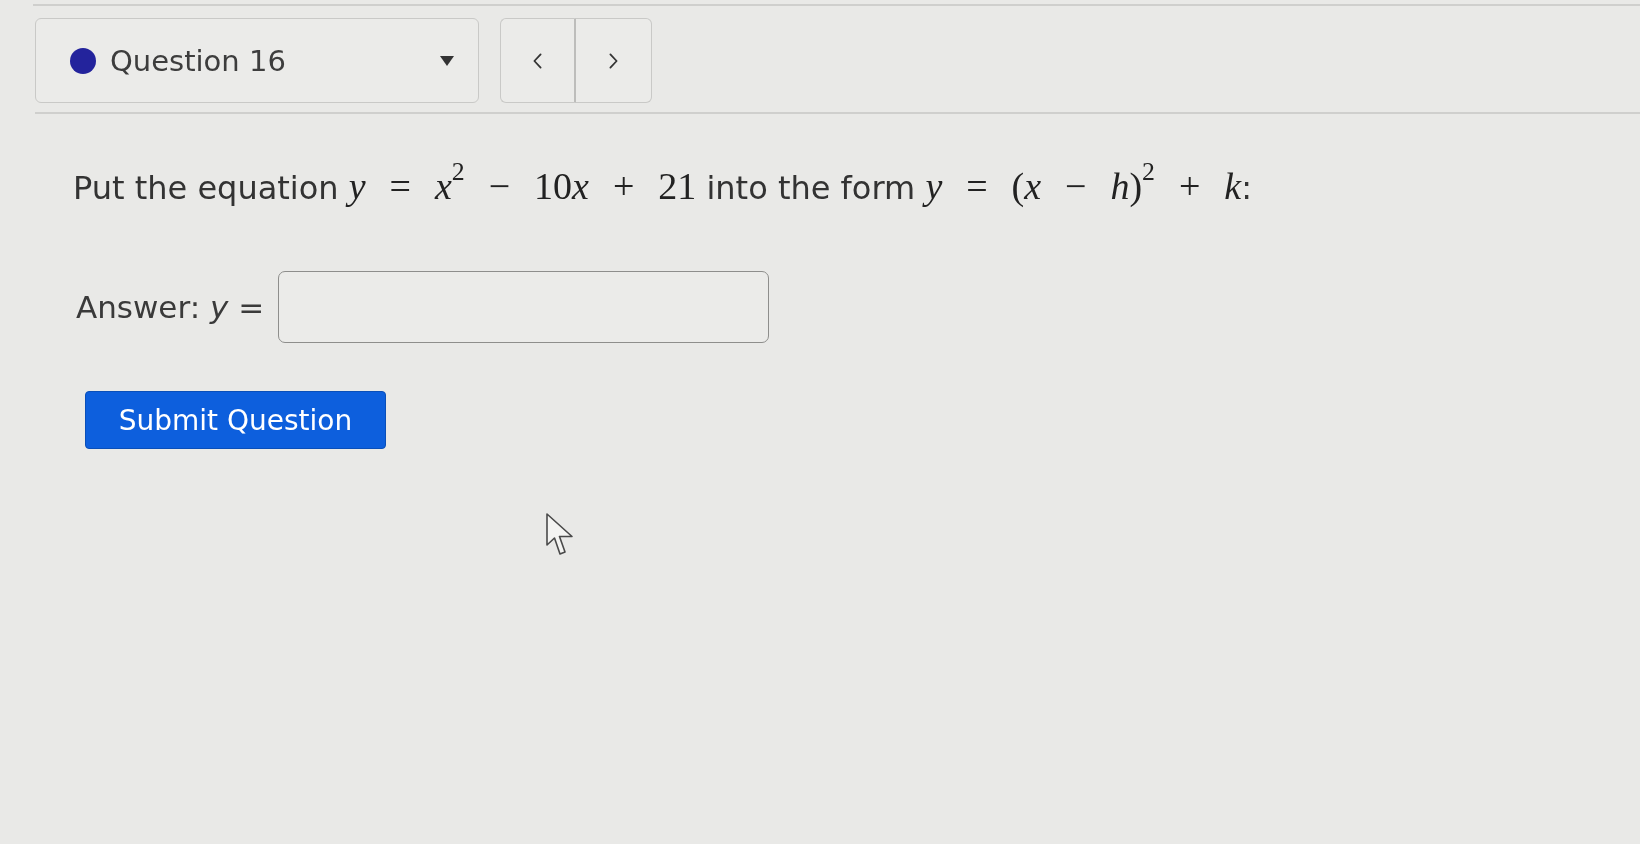 The height and width of the screenshot is (844, 1640). Describe the element at coordinates (560, 534) in the screenshot. I see `arrow-cursor-icon` at that location.